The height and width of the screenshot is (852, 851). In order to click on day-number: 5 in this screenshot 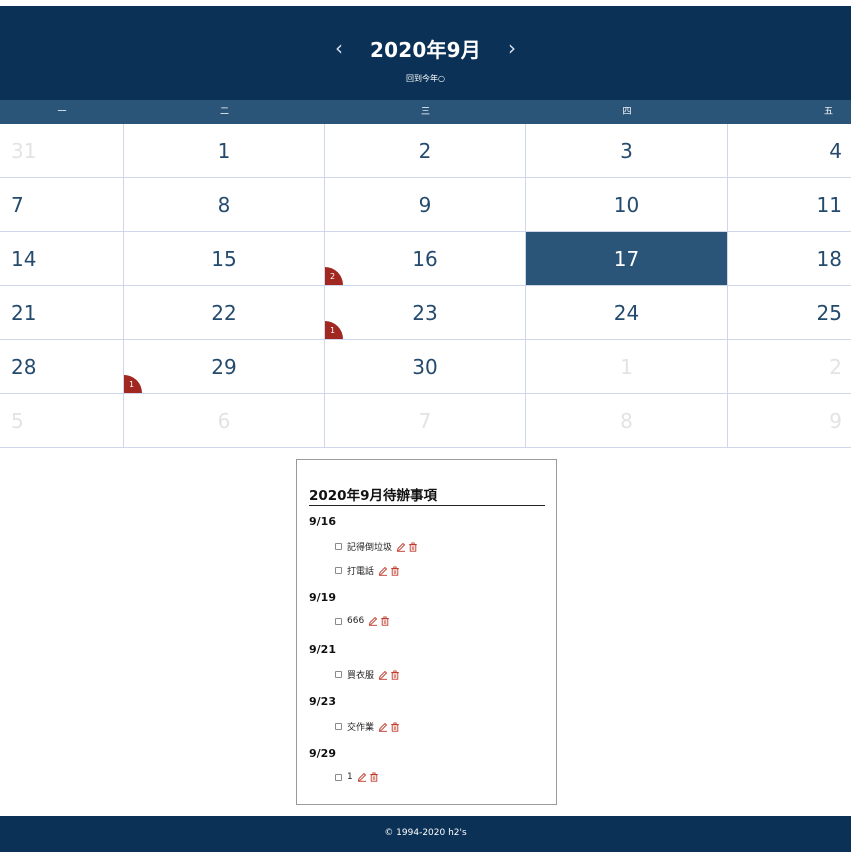, I will do `click(17, 420)`.